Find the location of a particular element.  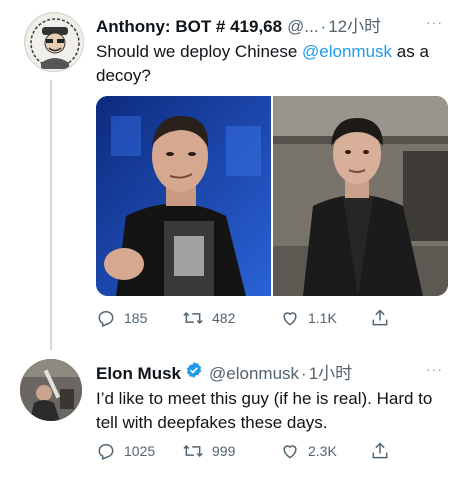

display-name: Anthony: BOT # 419,68 is located at coordinates (189, 27).